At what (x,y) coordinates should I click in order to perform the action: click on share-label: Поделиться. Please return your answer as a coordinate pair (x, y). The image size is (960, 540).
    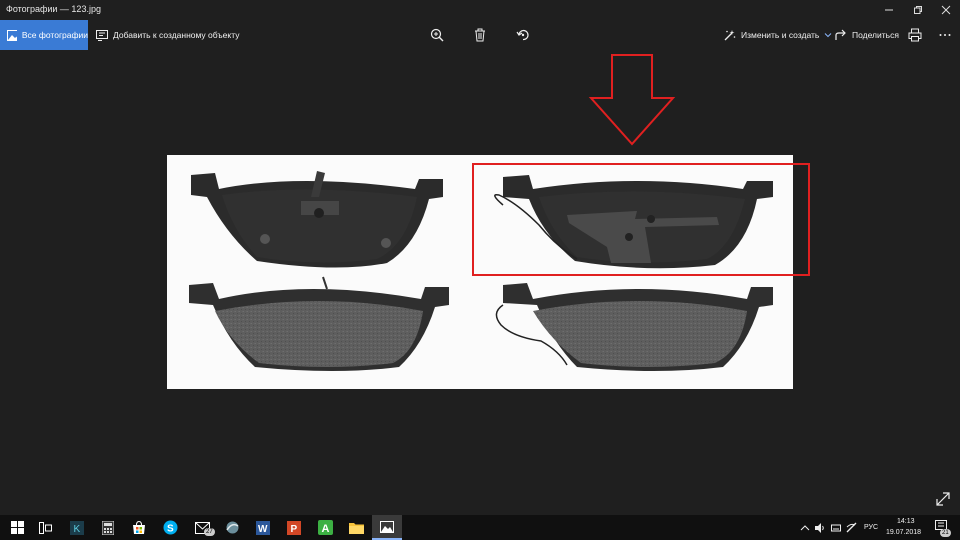
    Looking at the image, I should click on (875, 35).